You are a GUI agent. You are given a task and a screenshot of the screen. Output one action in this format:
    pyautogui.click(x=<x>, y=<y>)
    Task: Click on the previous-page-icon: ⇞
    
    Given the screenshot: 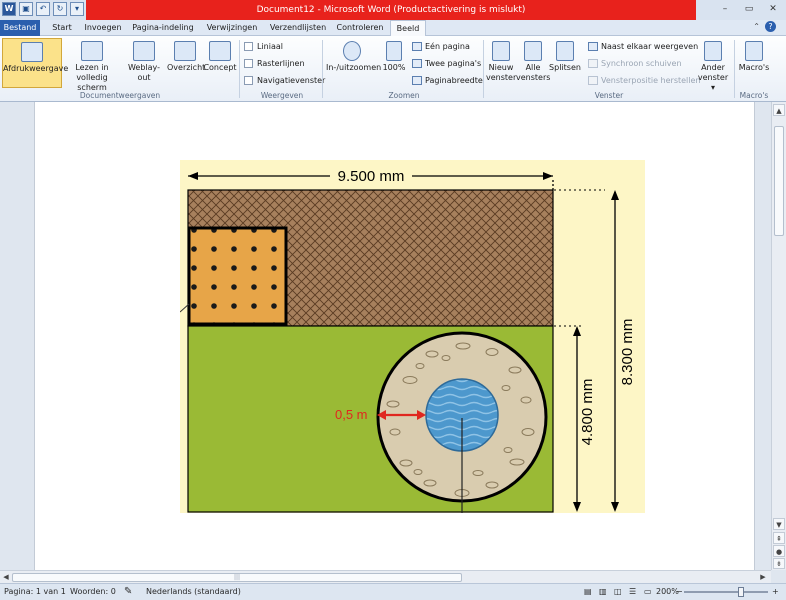 What is the action you would take?
    pyautogui.click(x=779, y=538)
    